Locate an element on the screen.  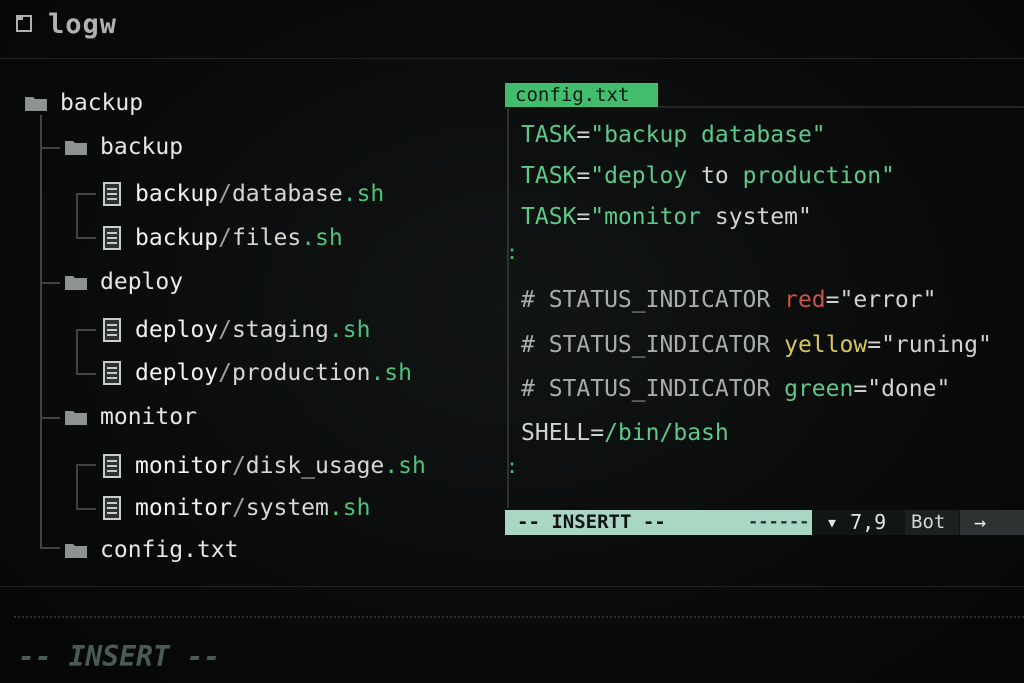
command-line-mode: -- INSERT -- is located at coordinates (119, 656).